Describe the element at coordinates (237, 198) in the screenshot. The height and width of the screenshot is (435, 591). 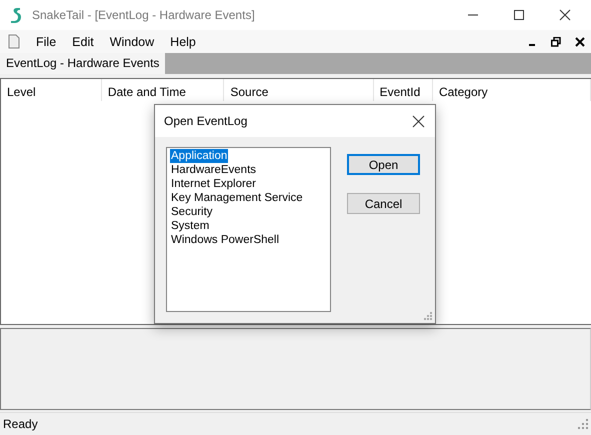
I see `list-item: Key Management Service` at that location.